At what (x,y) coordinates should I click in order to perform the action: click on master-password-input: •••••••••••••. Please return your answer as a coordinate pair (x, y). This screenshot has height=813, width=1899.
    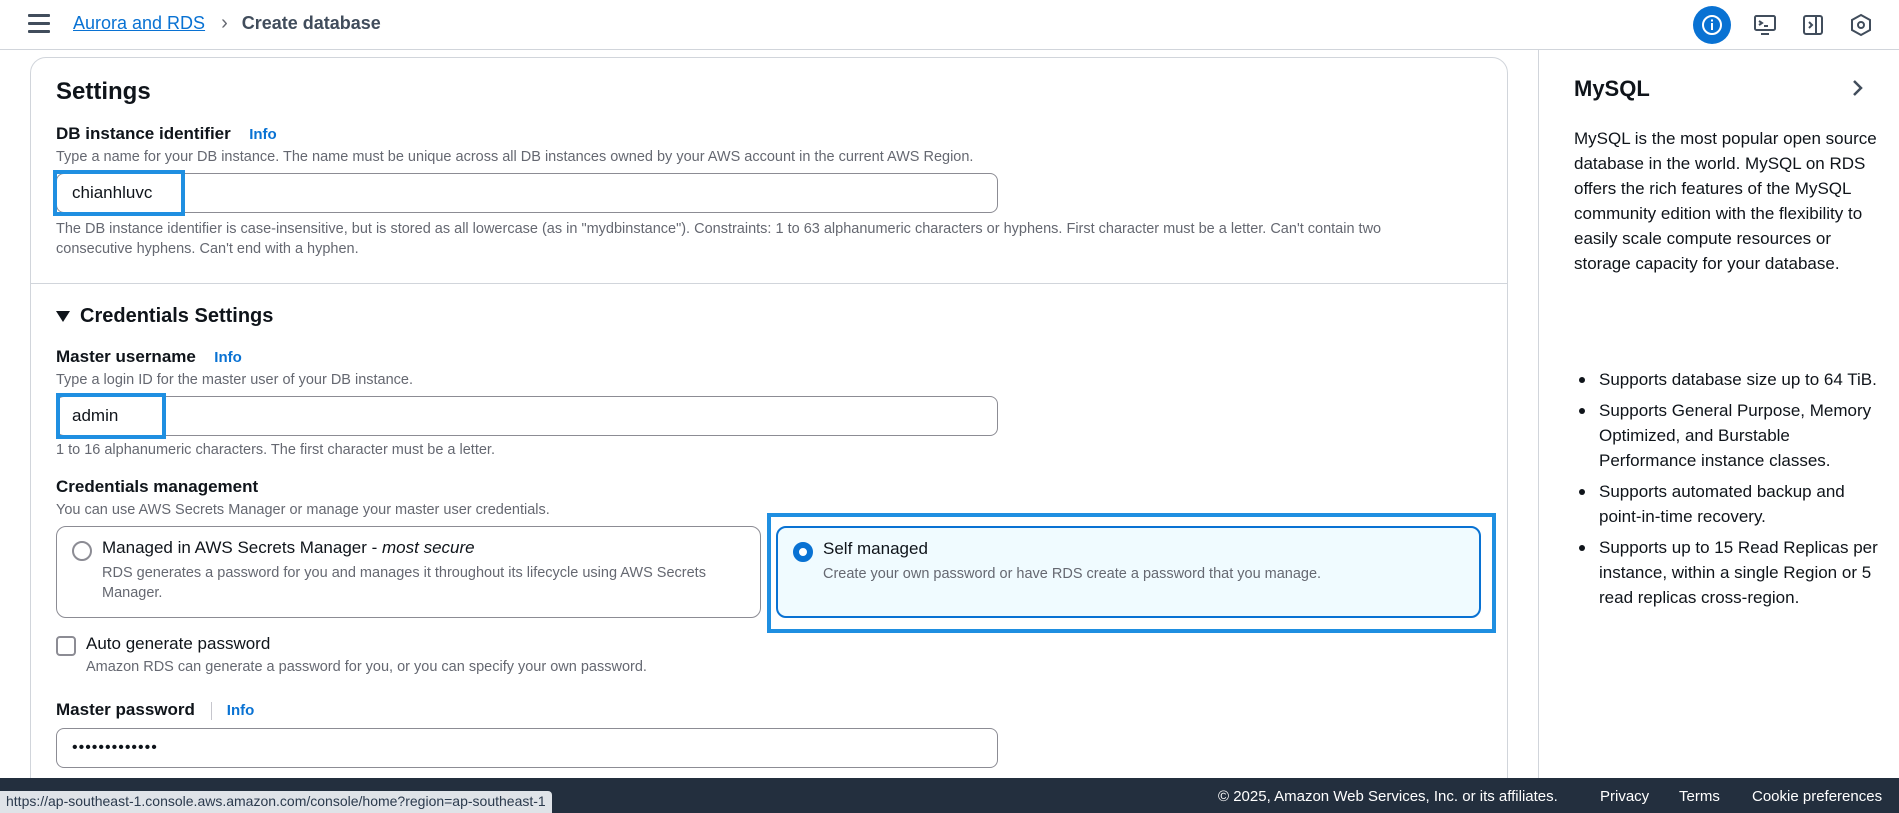
    Looking at the image, I should click on (527, 748).